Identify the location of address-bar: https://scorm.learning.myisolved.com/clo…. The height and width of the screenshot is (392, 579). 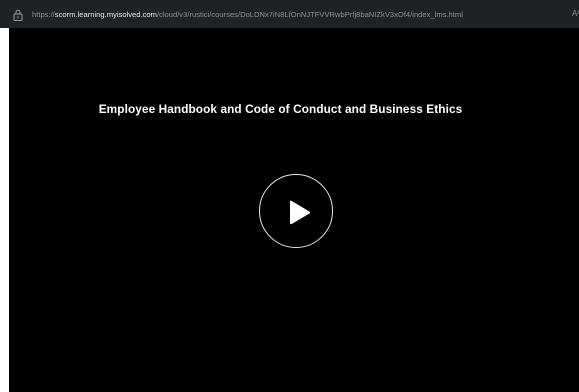
(289, 14).